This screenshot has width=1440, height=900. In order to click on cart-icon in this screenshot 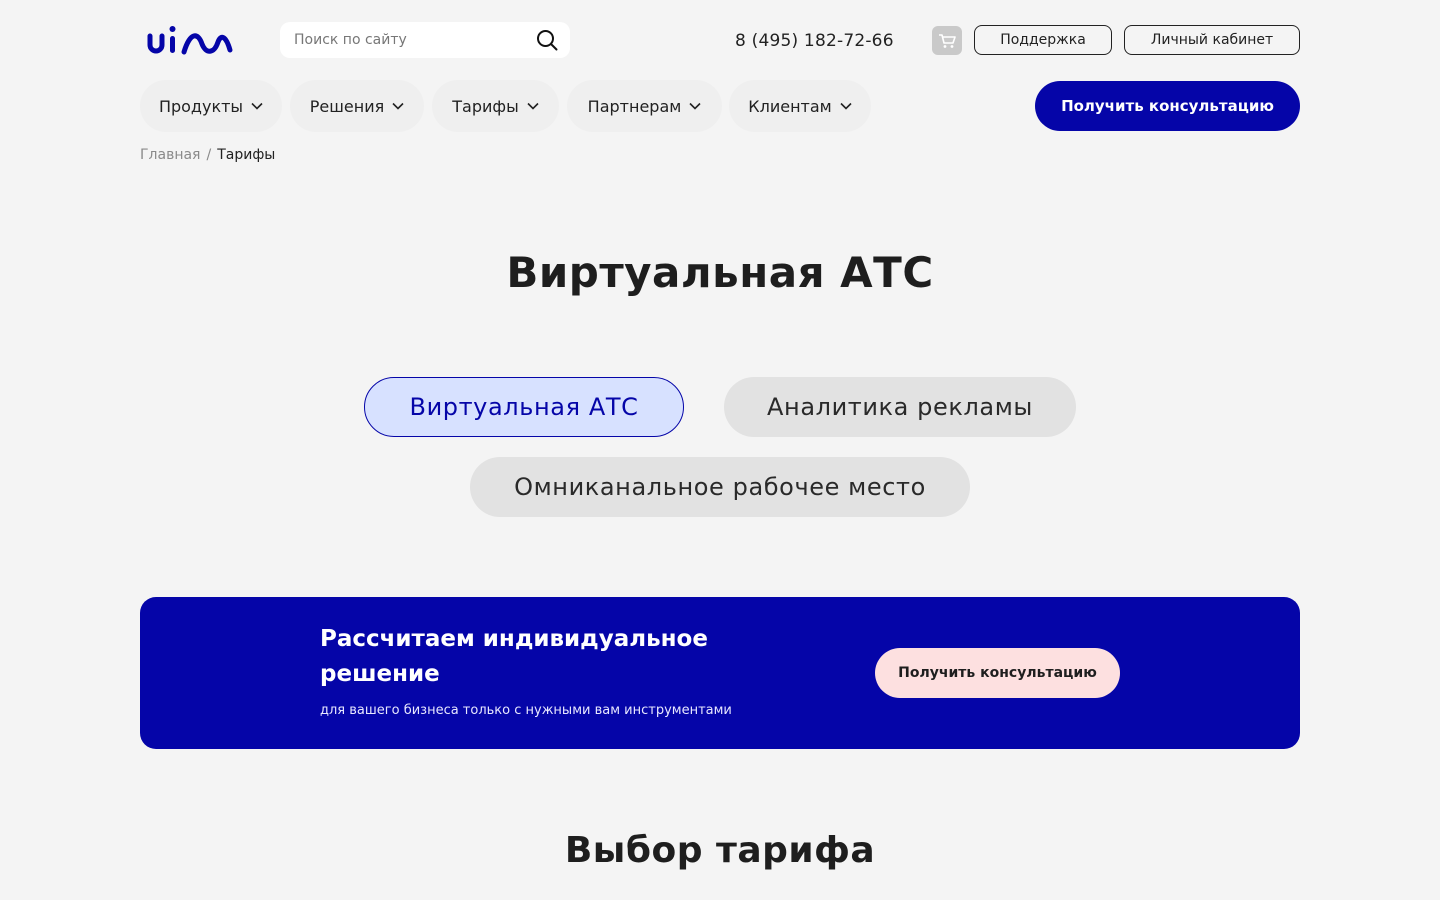, I will do `click(947, 40)`.